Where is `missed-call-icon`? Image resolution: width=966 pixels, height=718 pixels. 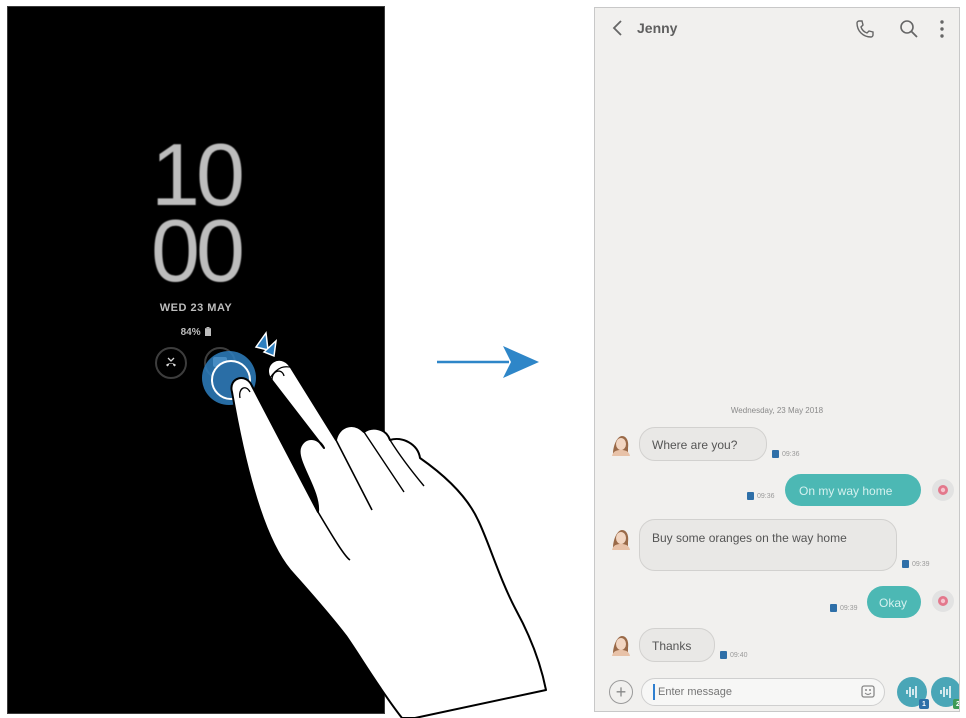
missed-call-icon is located at coordinates (171, 362).